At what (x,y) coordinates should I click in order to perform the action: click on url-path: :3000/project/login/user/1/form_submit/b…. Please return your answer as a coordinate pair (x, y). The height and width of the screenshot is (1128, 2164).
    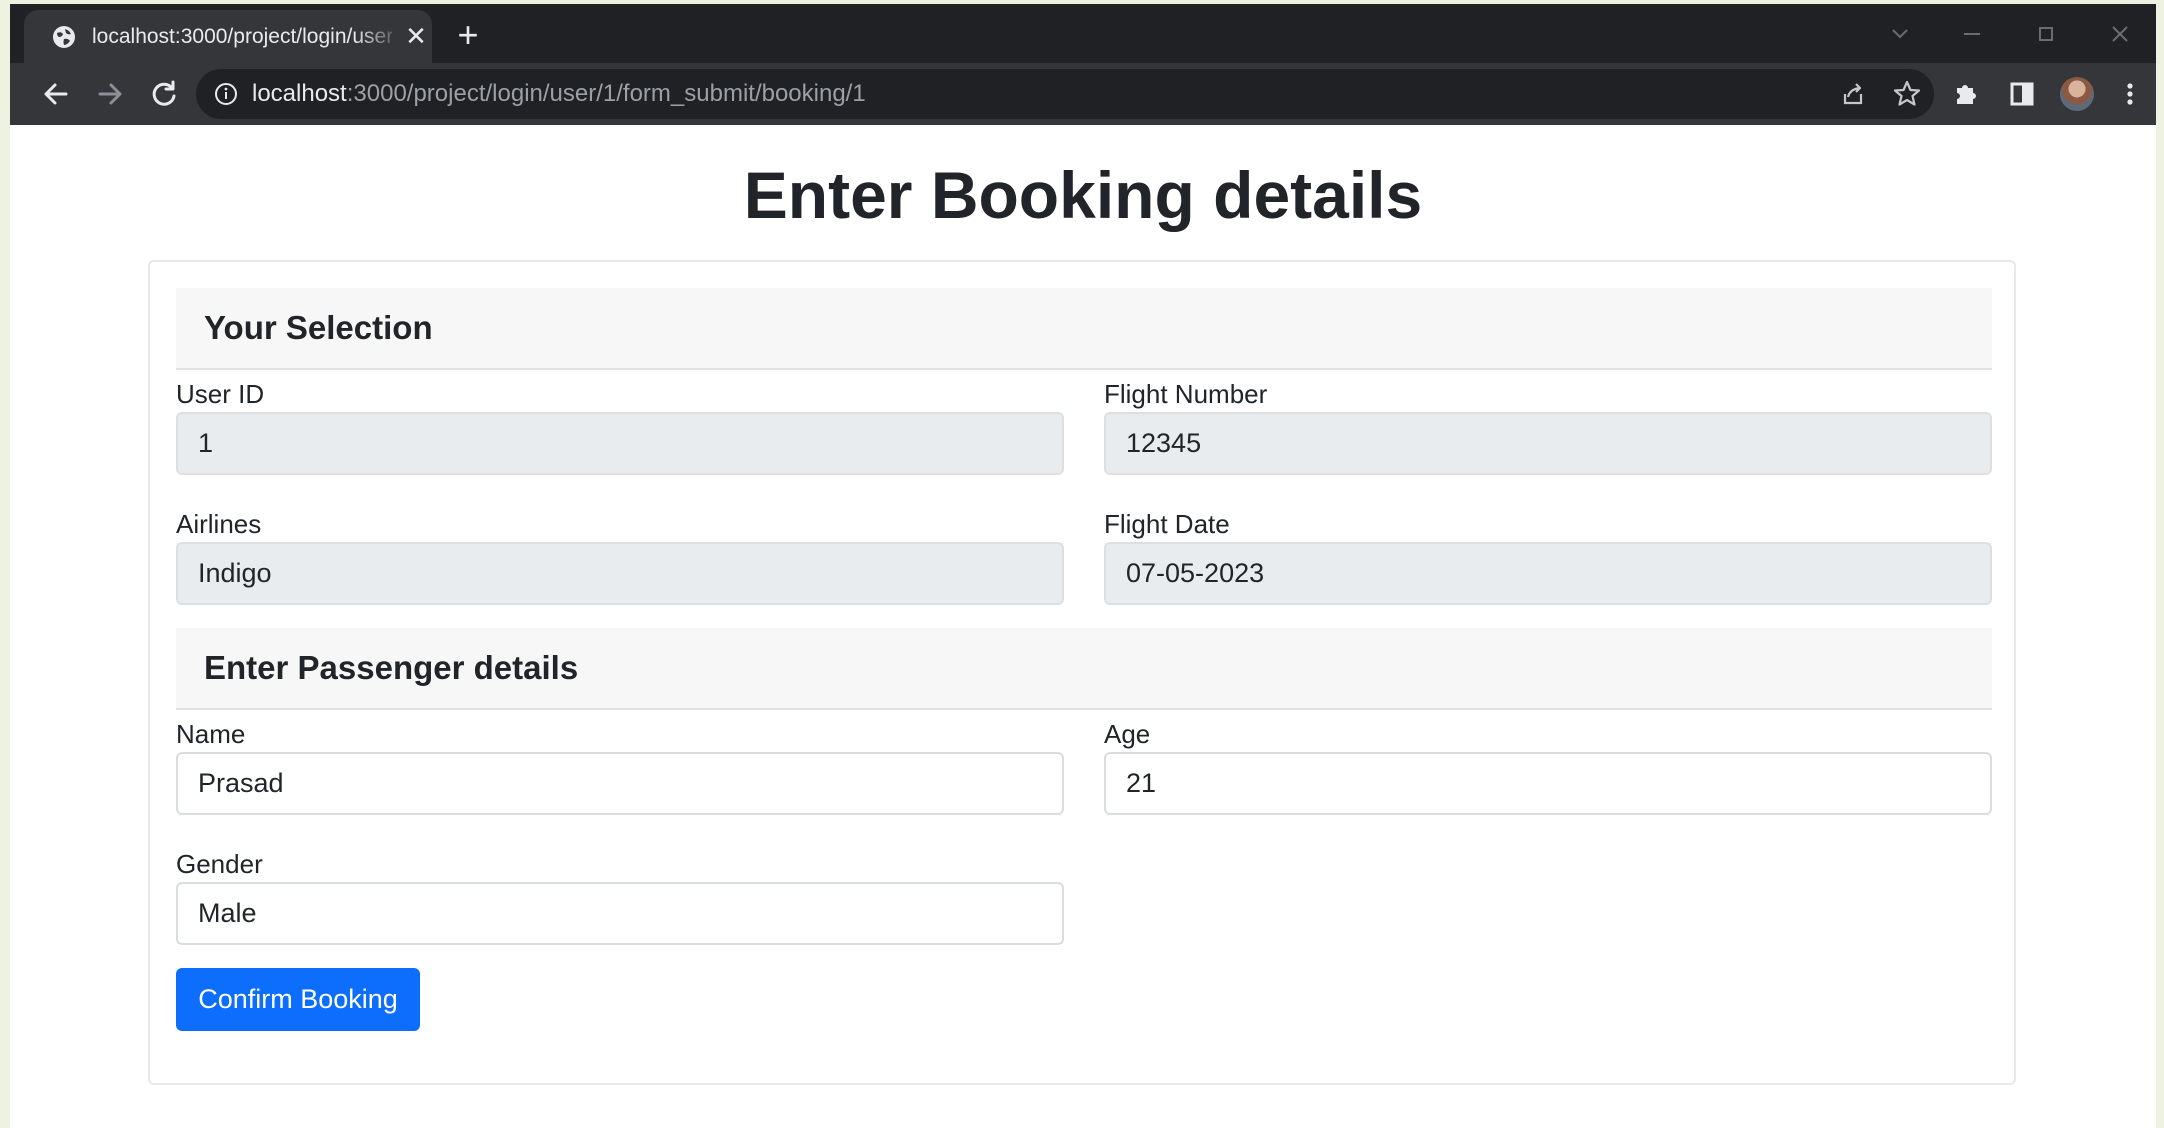
    Looking at the image, I should click on (606, 93).